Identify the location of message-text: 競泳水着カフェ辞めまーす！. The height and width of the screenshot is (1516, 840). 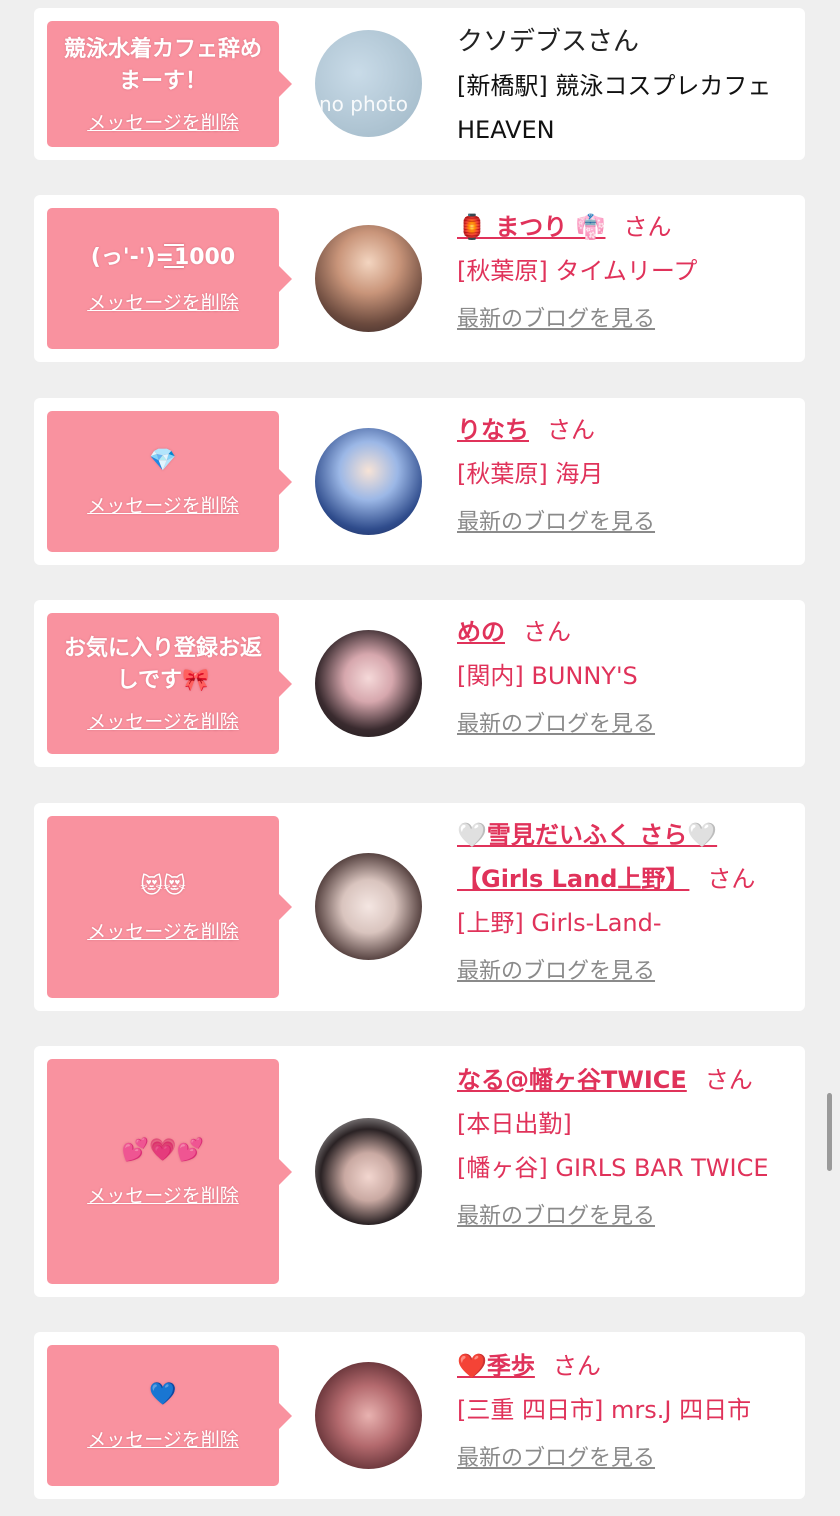
(162, 65).